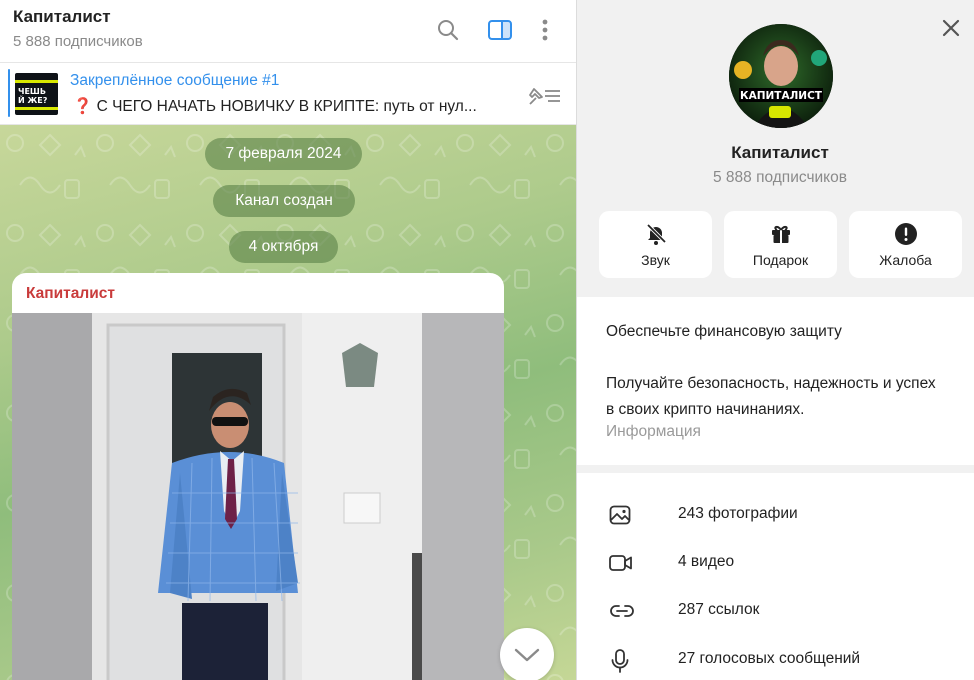 The image size is (974, 680). What do you see at coordinates (175, 80) in the screenshot?
I see `pinned-title: Закреплённое сообщение #1` at bounding box center [175, 80].